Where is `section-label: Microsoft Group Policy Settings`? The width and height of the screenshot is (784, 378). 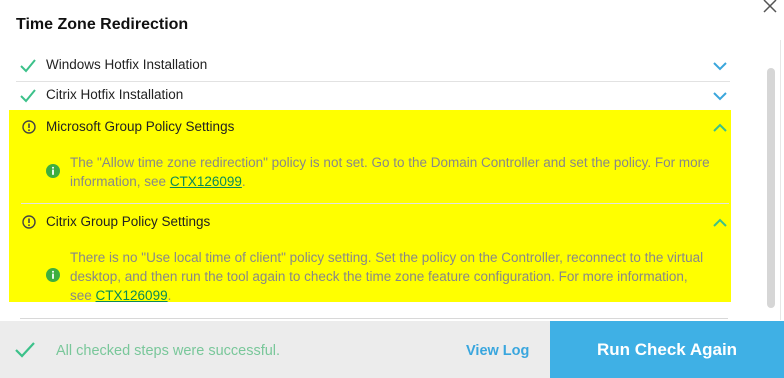
section-label: Microsoft Group Policy Settings is located at coordinates (140, 126).